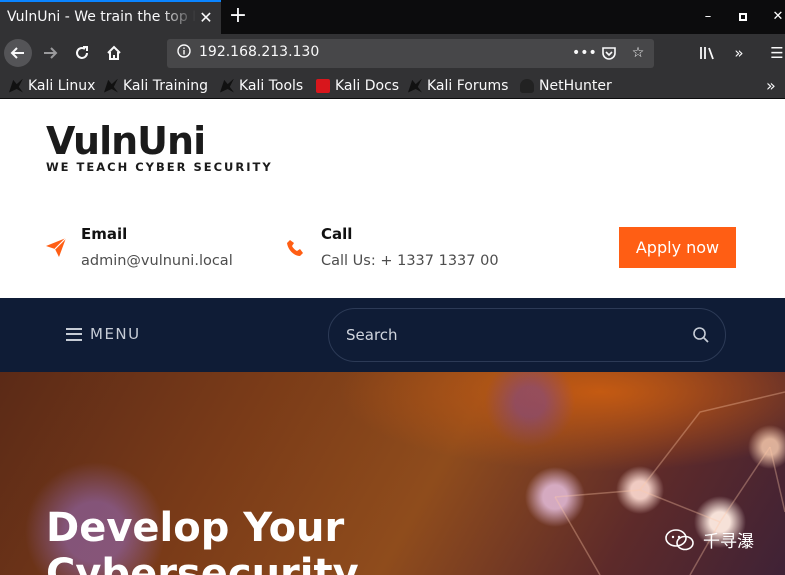  What do you see at coordinates (357, 85) in the screenshot?
I see `bookmark-kali-docs: Kali Docs` at bounding box center [357, 85].